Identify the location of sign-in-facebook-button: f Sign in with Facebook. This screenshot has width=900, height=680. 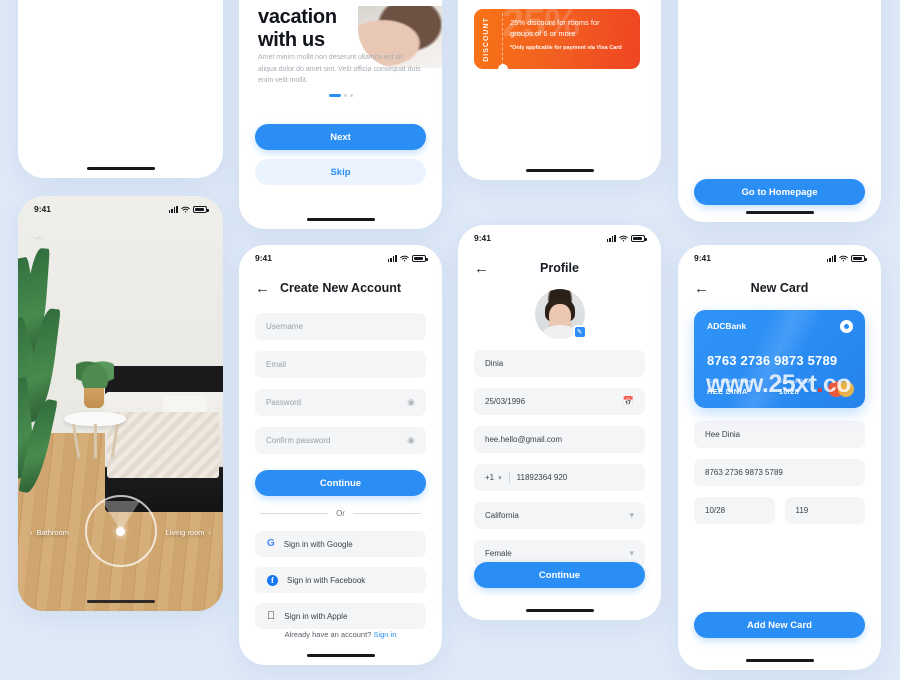
(340, 580).